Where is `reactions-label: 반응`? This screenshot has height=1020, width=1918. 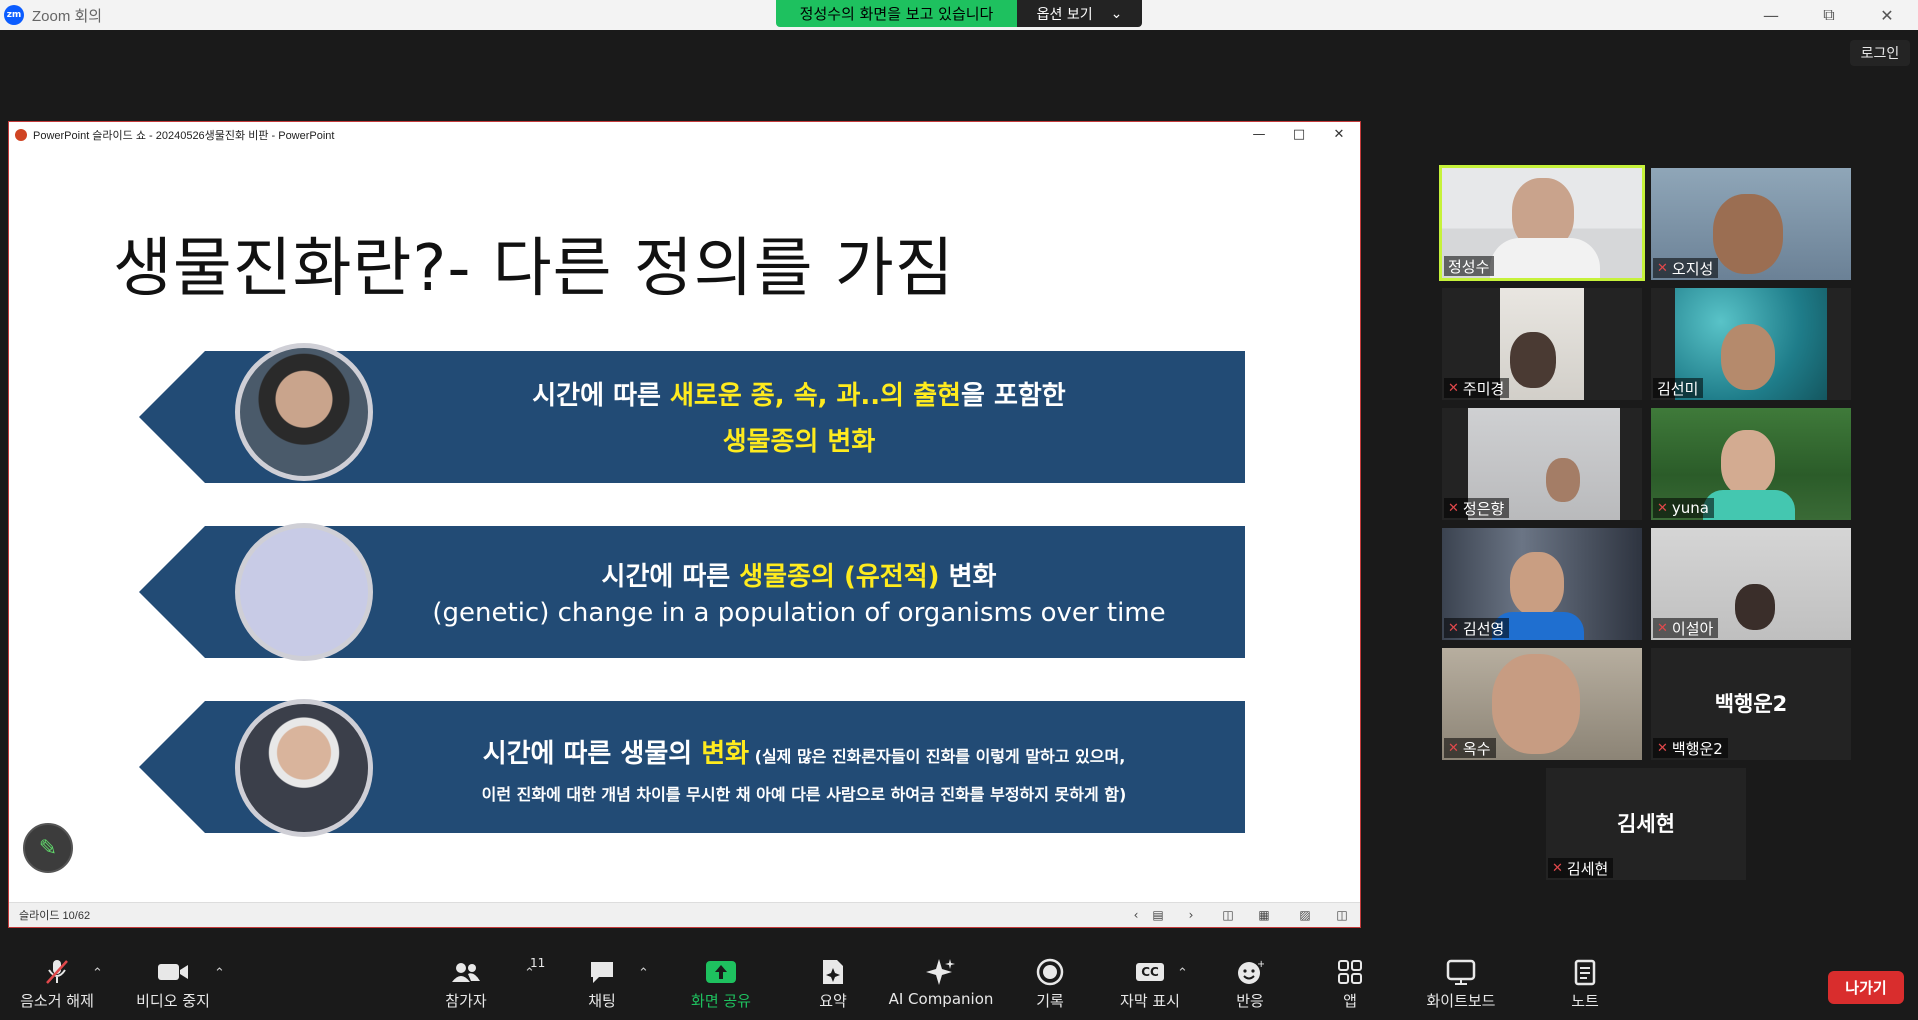 reactions-label: 반응 is located at coordinates (1250, 1001).